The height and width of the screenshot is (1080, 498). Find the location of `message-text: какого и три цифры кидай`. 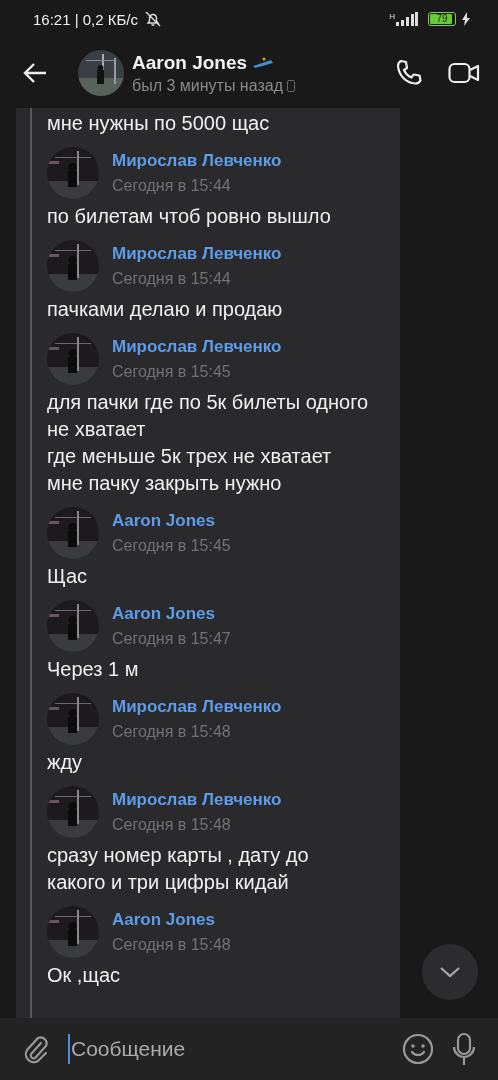

message-text: какого и три цифры кидай is located at coordinates (168, 882).